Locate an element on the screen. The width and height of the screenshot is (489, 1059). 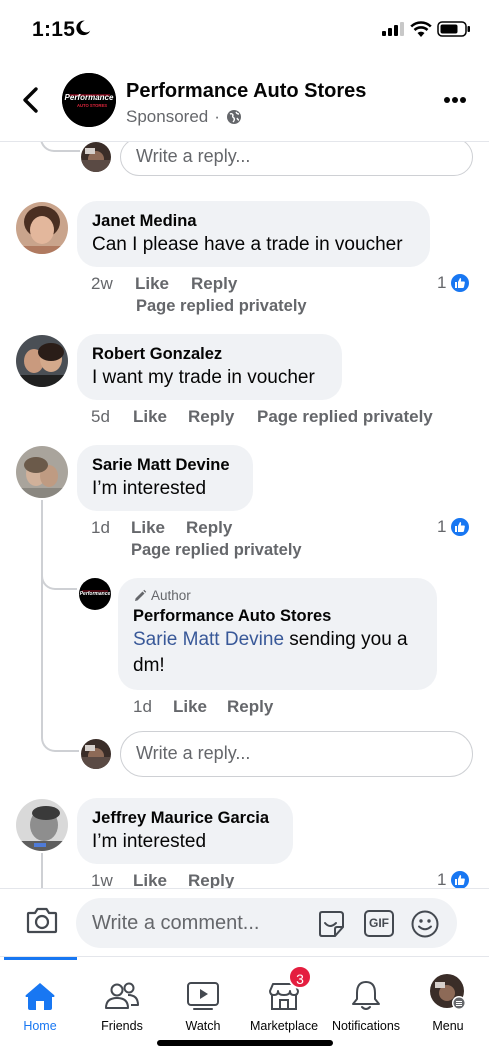
more-options-icon is located at coordinates (455, 100).